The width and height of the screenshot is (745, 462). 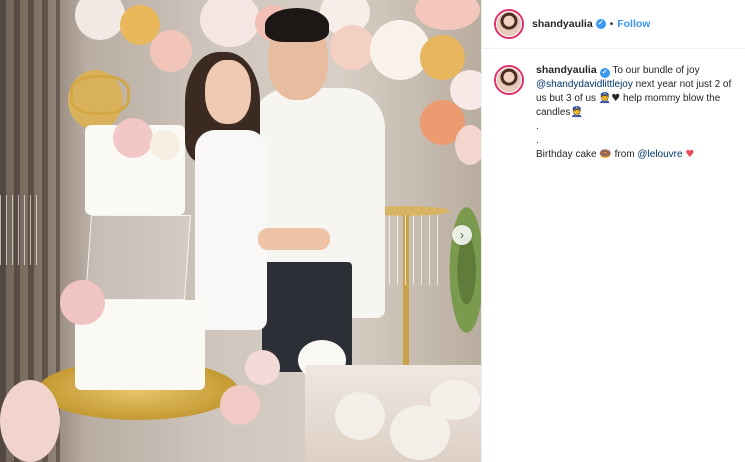 What do you see at coordinates (138, 257) in the screenshot?
I see `cake-glass-tier` at bounding box center [138, 257].